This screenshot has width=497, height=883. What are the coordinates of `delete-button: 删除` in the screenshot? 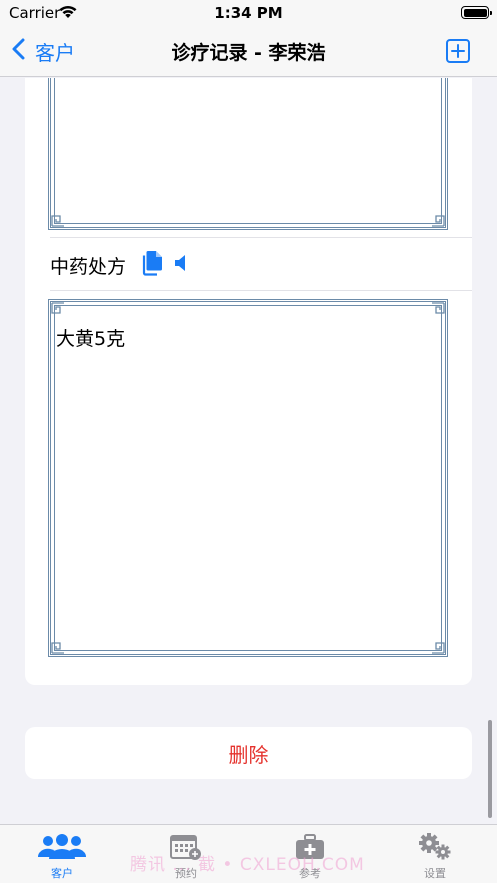 It's located at (248, 753).